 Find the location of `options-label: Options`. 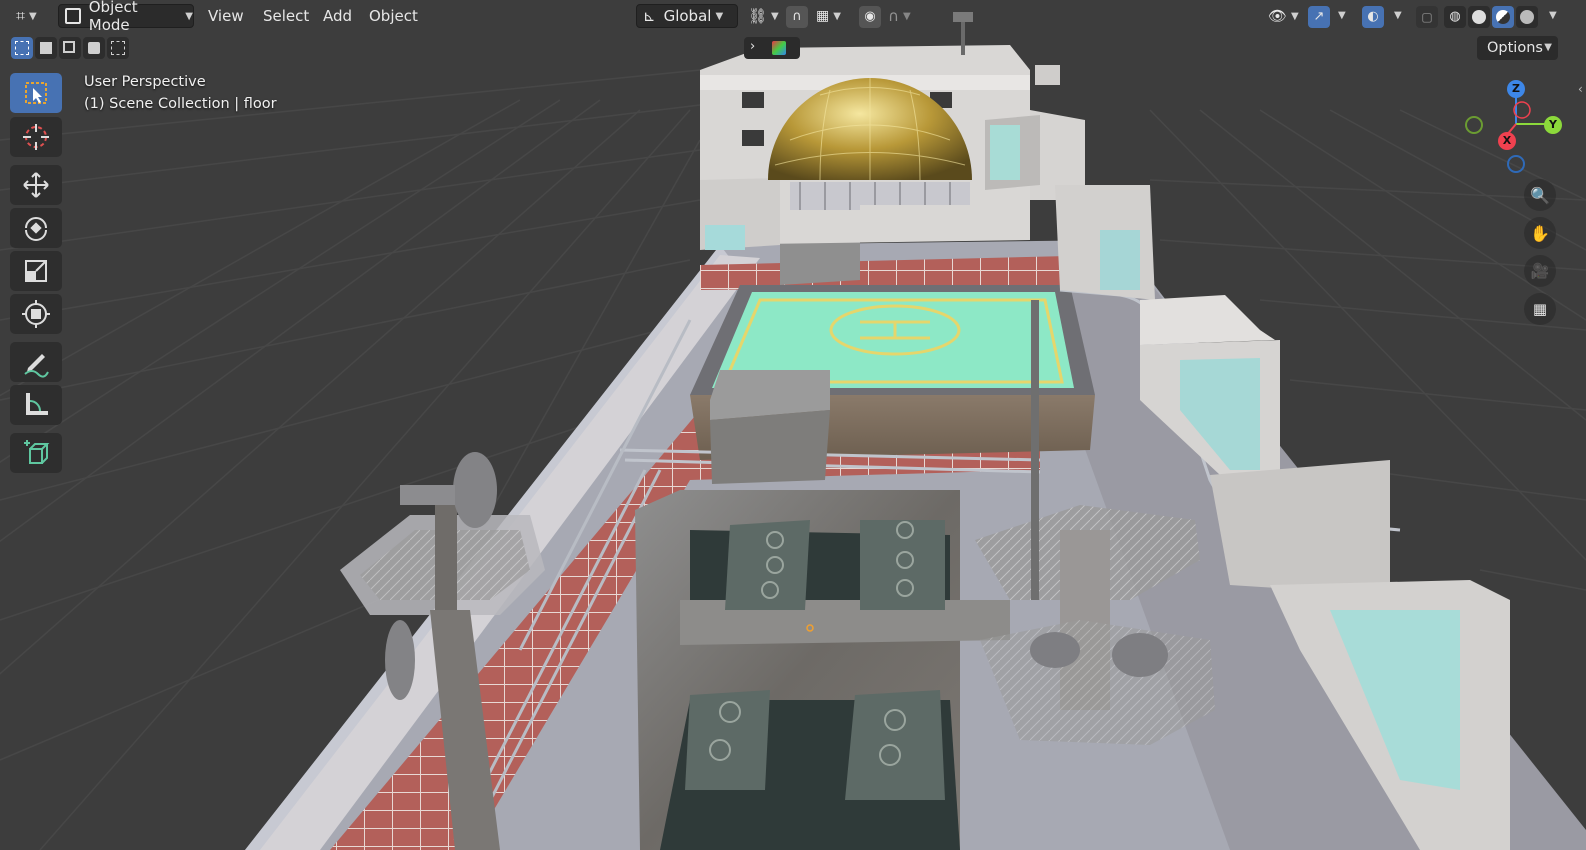

options-label: Options is located at coordinates (1515, 48).